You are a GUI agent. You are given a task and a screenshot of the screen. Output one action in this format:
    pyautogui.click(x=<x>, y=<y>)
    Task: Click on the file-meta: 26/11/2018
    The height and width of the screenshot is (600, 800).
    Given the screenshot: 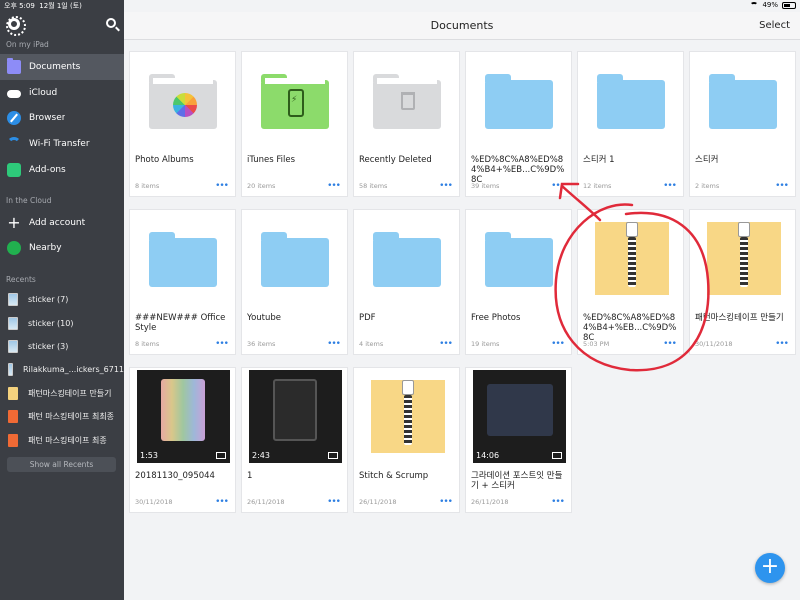 What is the action you would take?
    pyautogui.click(x=490, y=502)
    